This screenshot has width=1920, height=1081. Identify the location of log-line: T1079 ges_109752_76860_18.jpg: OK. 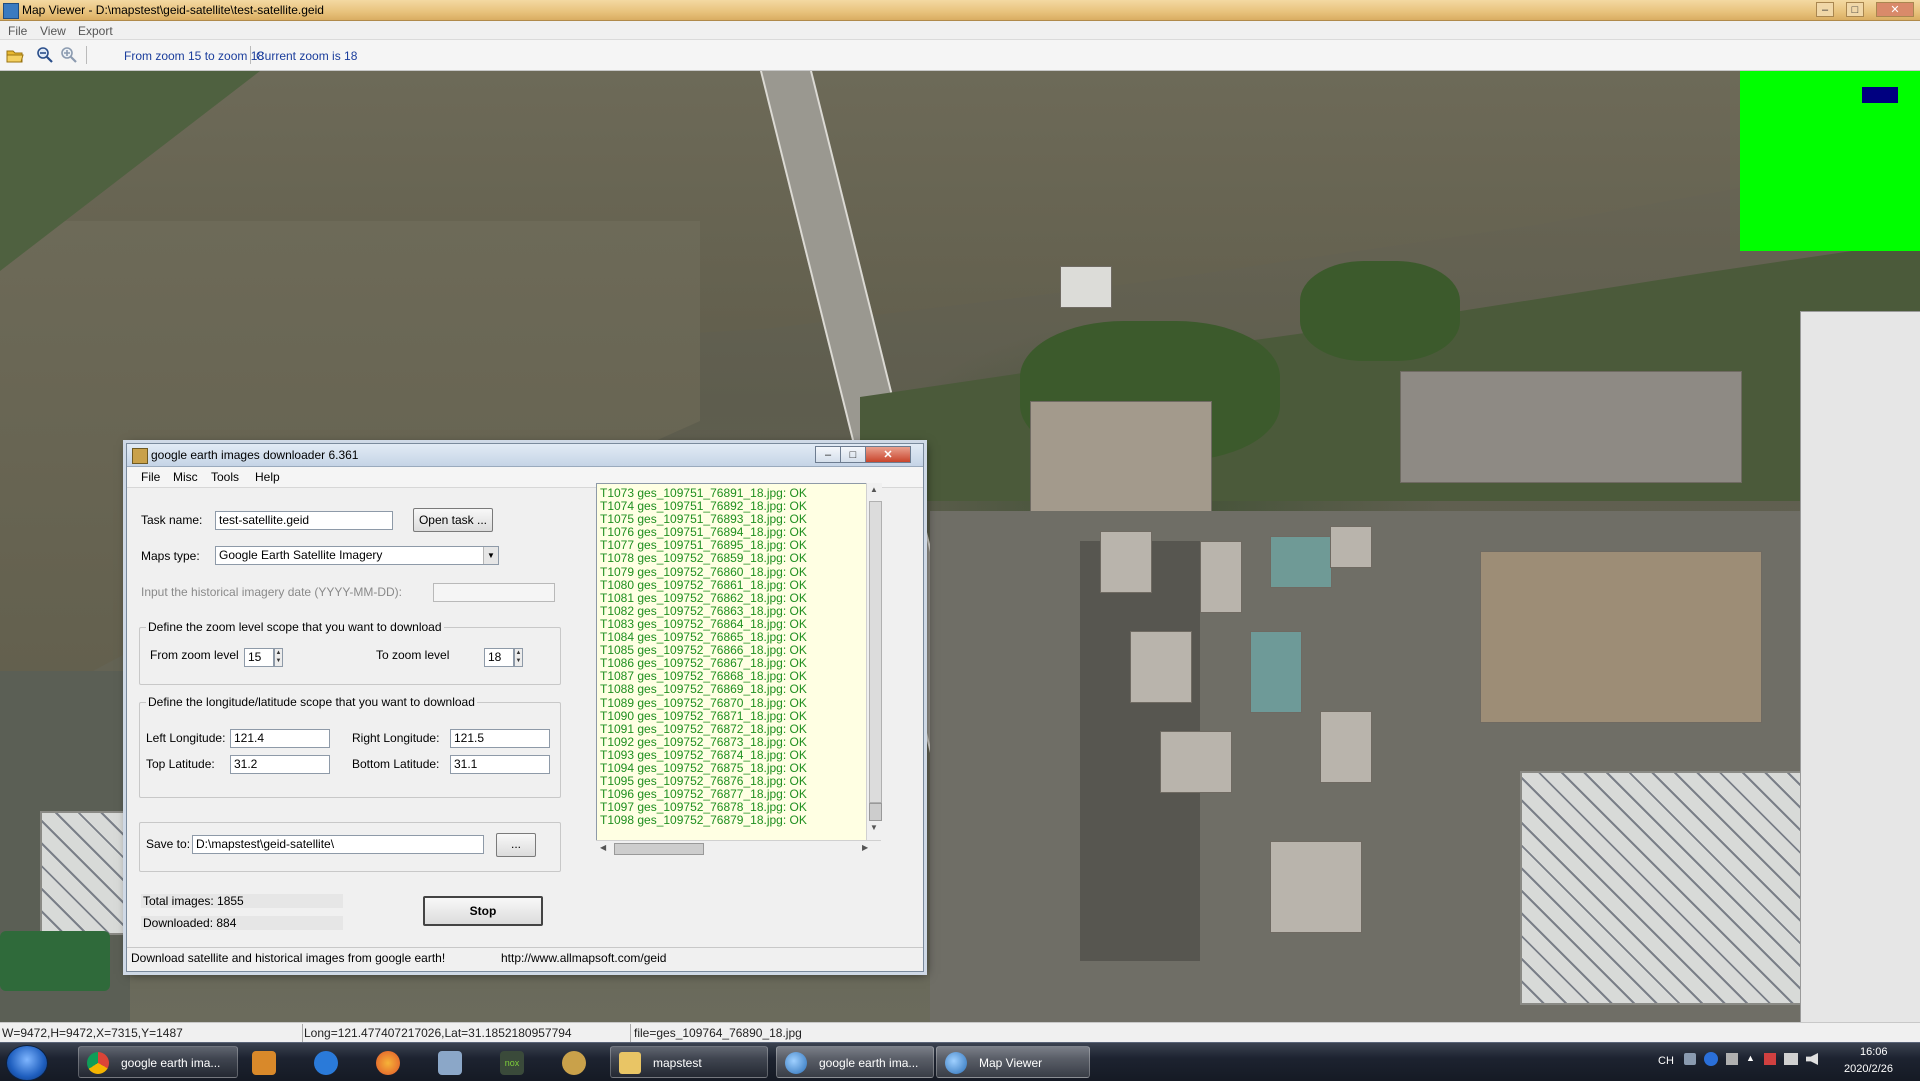
(703, 571).